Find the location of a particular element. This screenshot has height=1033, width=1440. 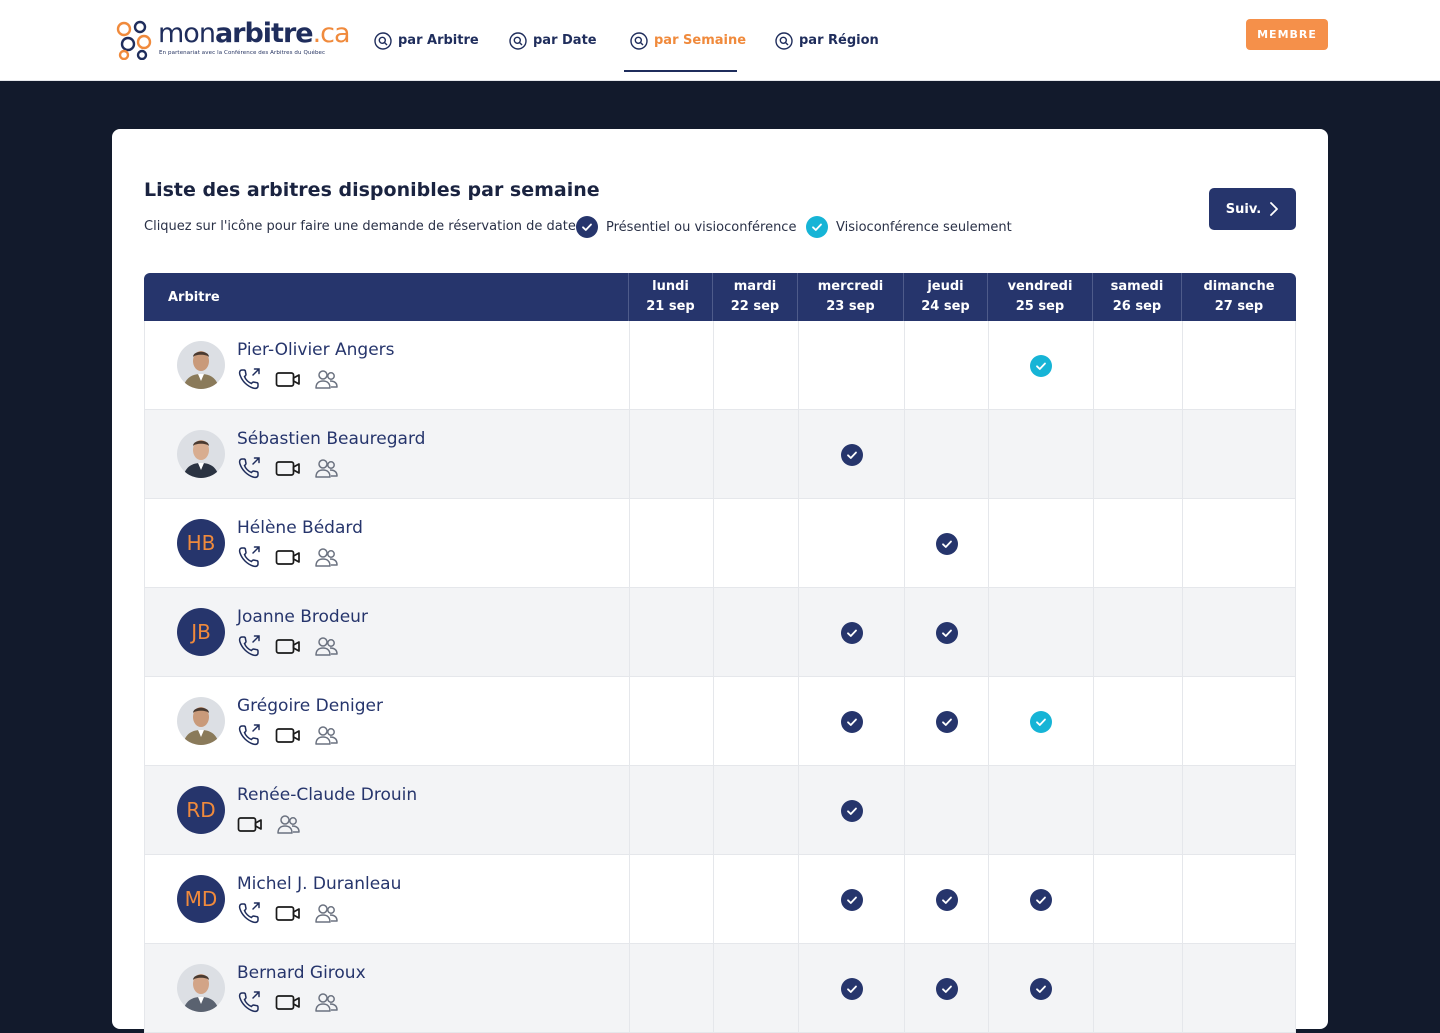

arbitre-name: Michel J. Duranleau is located at coordinates (319, 884).